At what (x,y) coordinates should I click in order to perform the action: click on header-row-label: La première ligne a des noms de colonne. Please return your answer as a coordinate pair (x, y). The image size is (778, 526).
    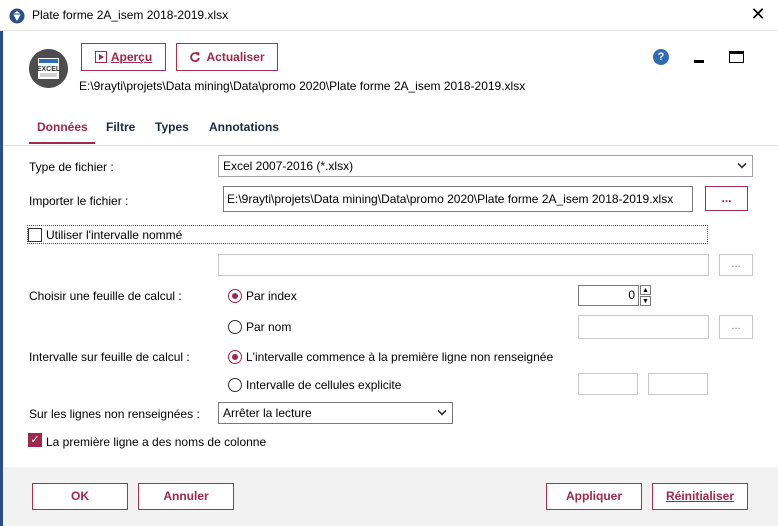
    Looking at the image, I should click on (156, 442).